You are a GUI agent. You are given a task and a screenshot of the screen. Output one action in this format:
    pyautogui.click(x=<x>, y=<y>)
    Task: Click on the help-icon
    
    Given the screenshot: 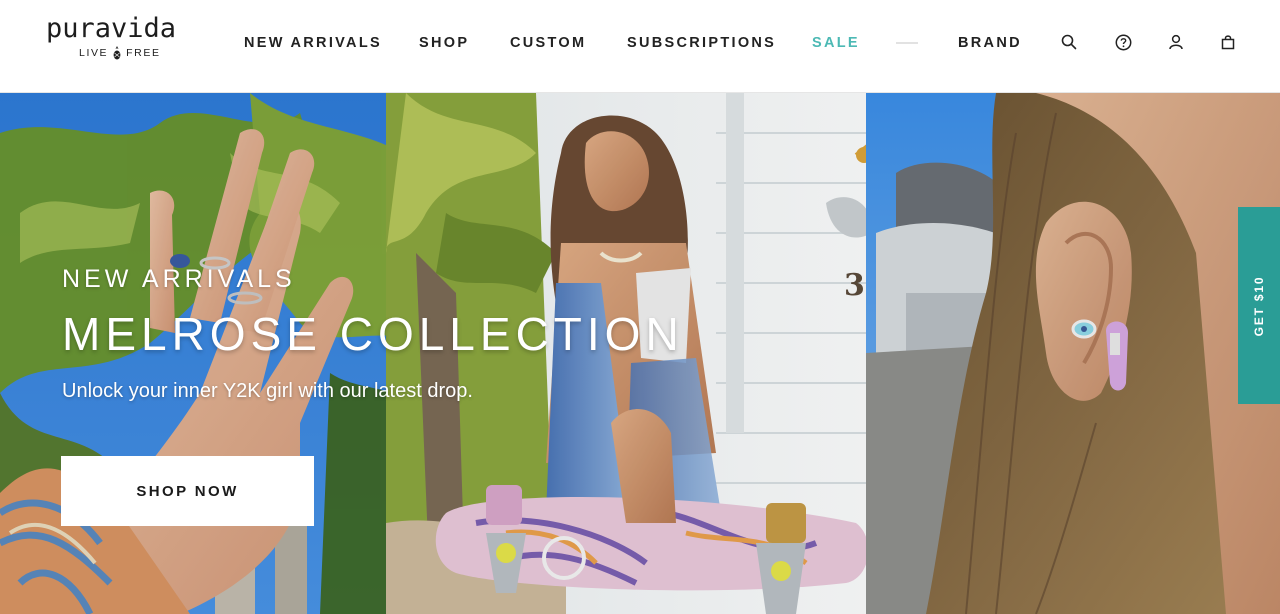 What is the action you would take?
    pyautogui.click(x=1123, y=42)
    